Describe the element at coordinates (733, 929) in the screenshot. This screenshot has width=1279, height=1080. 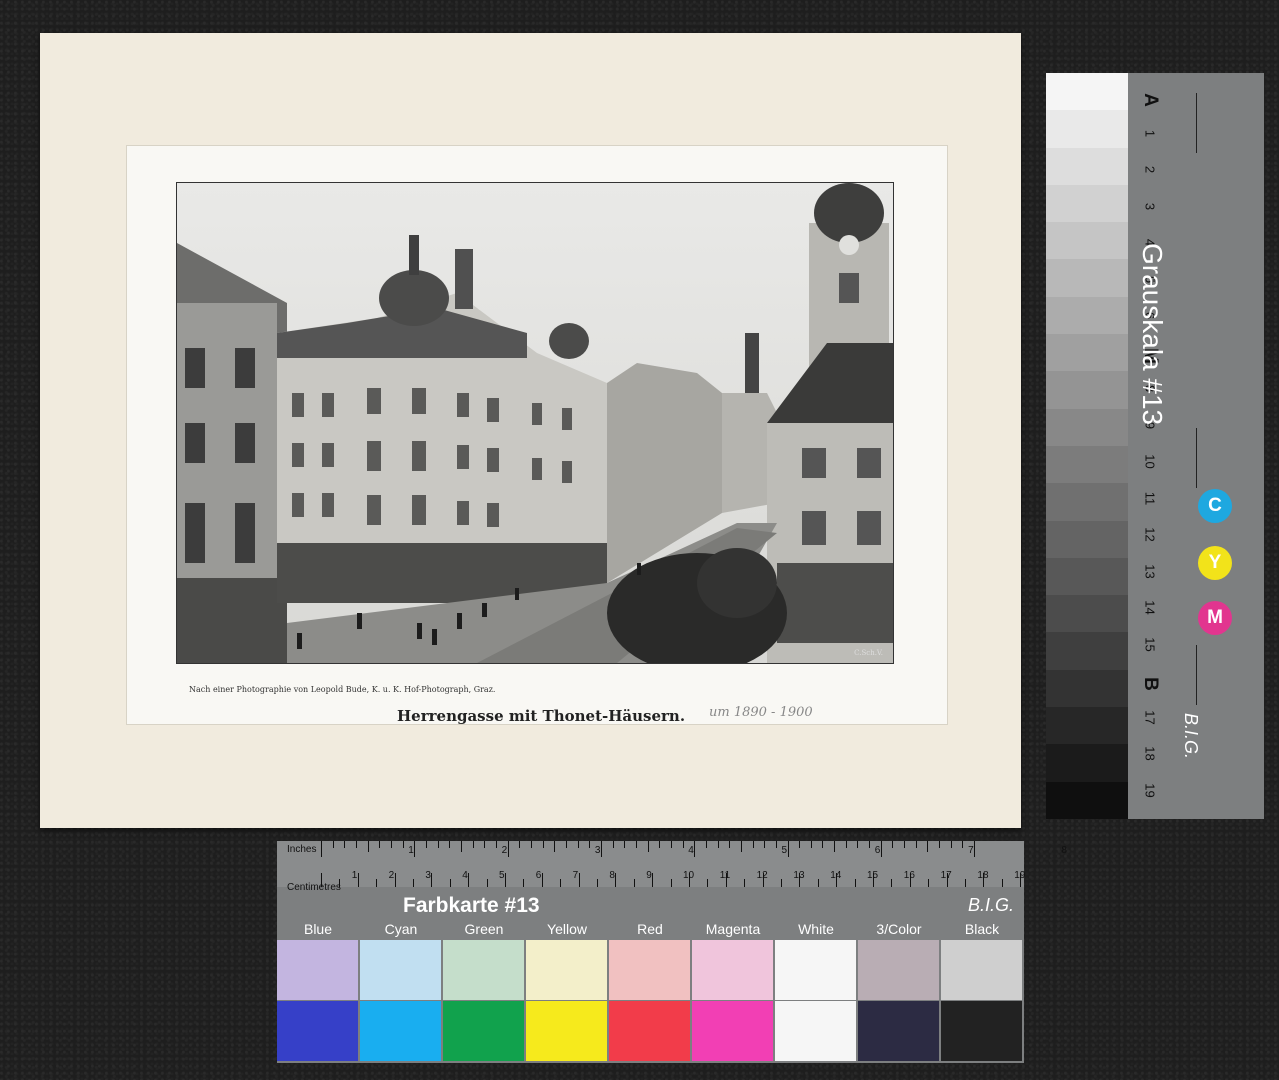
I see `swatch-label: Magenta` at that location.